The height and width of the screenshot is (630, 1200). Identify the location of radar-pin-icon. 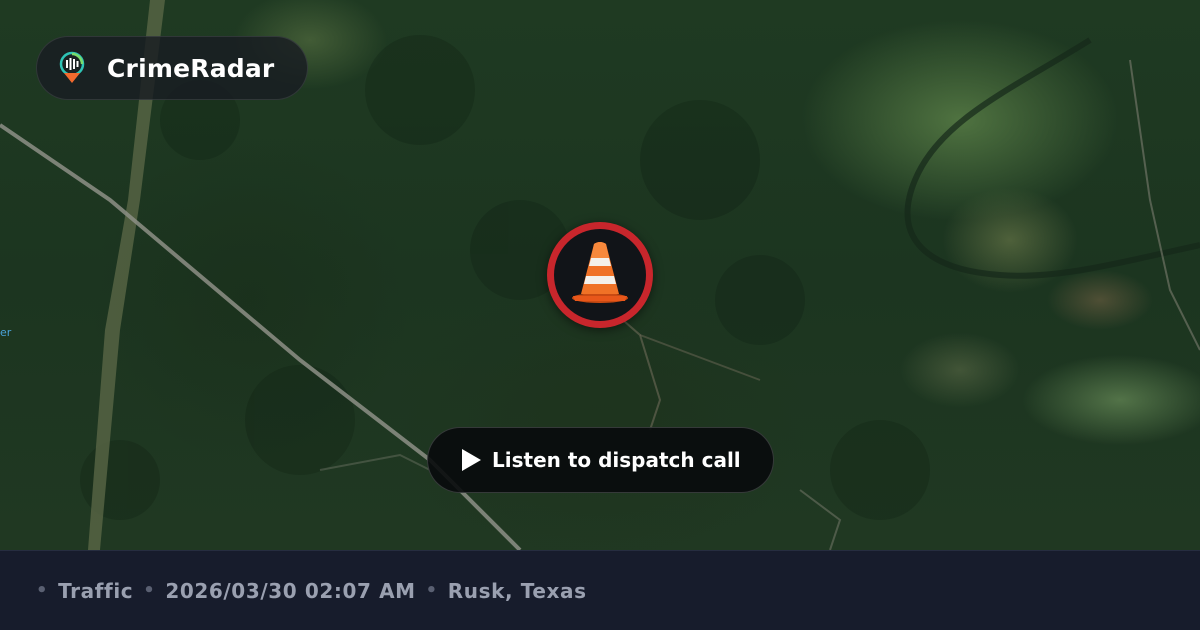
(72, 68).